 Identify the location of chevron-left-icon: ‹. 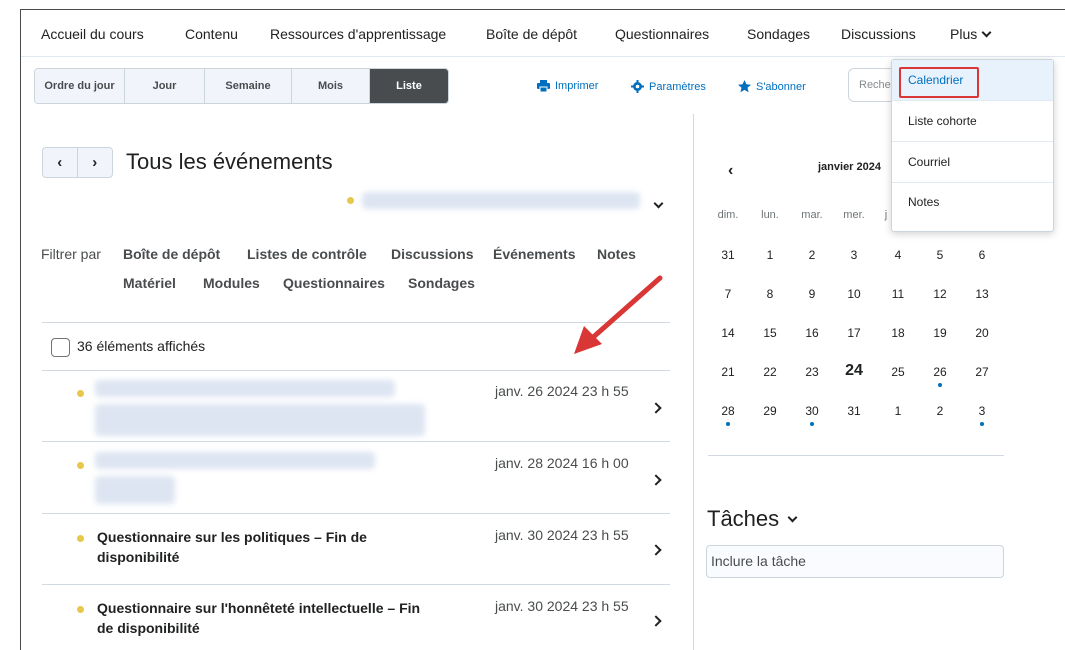
(731, 170).